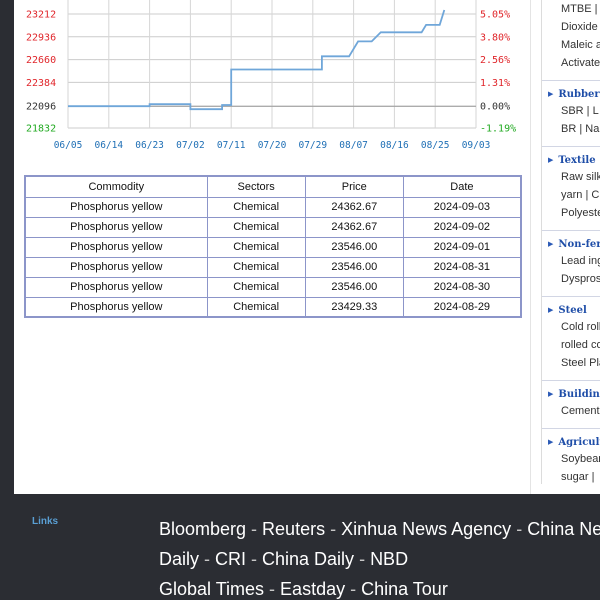 Image resolution: width=600 pixels, height=600 pixels. I want to click on y-tick-label-right: 5.05%, so click(495, 15).